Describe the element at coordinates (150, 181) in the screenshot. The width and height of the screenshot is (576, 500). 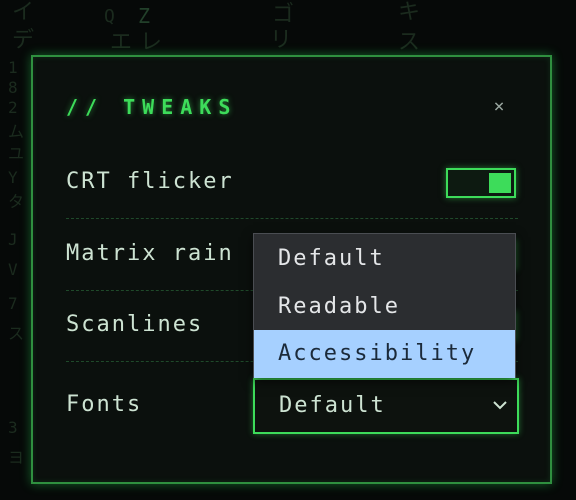
I see `crt-flicker-label: CRT flicker` at that location.